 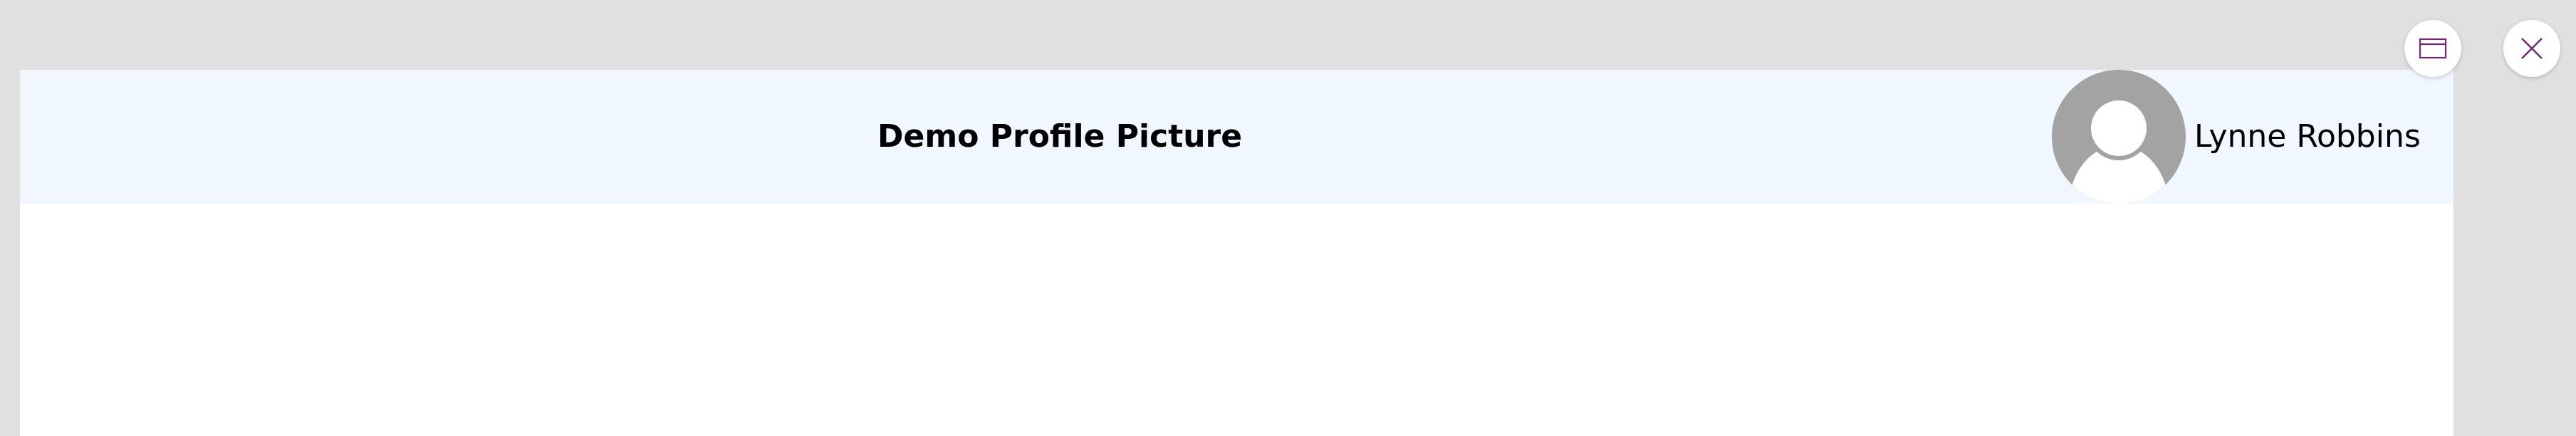 What do you see at coordinates (1060, 136) in the screenshot?
I see `page-title: Demo Profile Picture` at bounding box center [1060, 136].